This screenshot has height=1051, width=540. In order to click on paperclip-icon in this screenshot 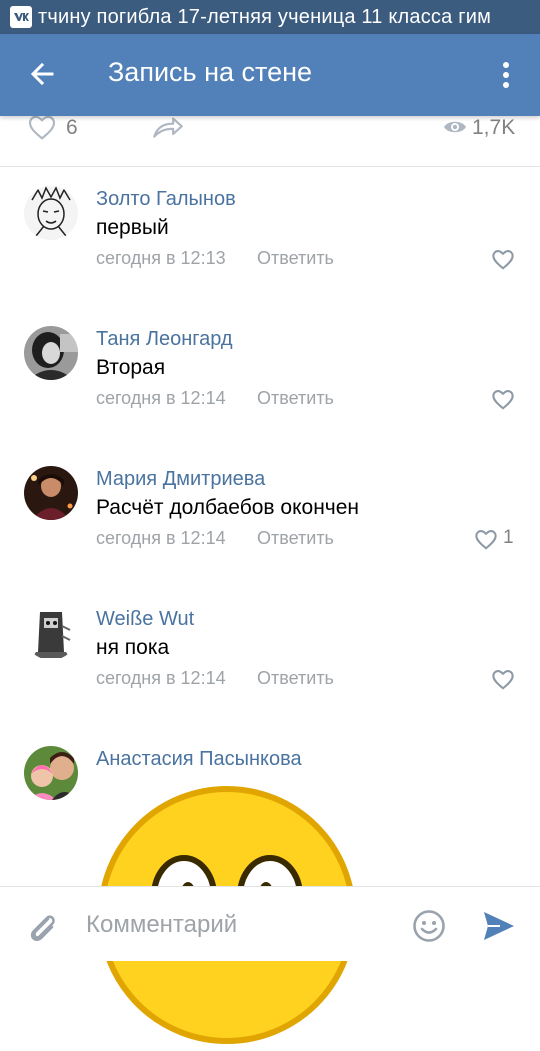, I will do `click(42, 926)`.